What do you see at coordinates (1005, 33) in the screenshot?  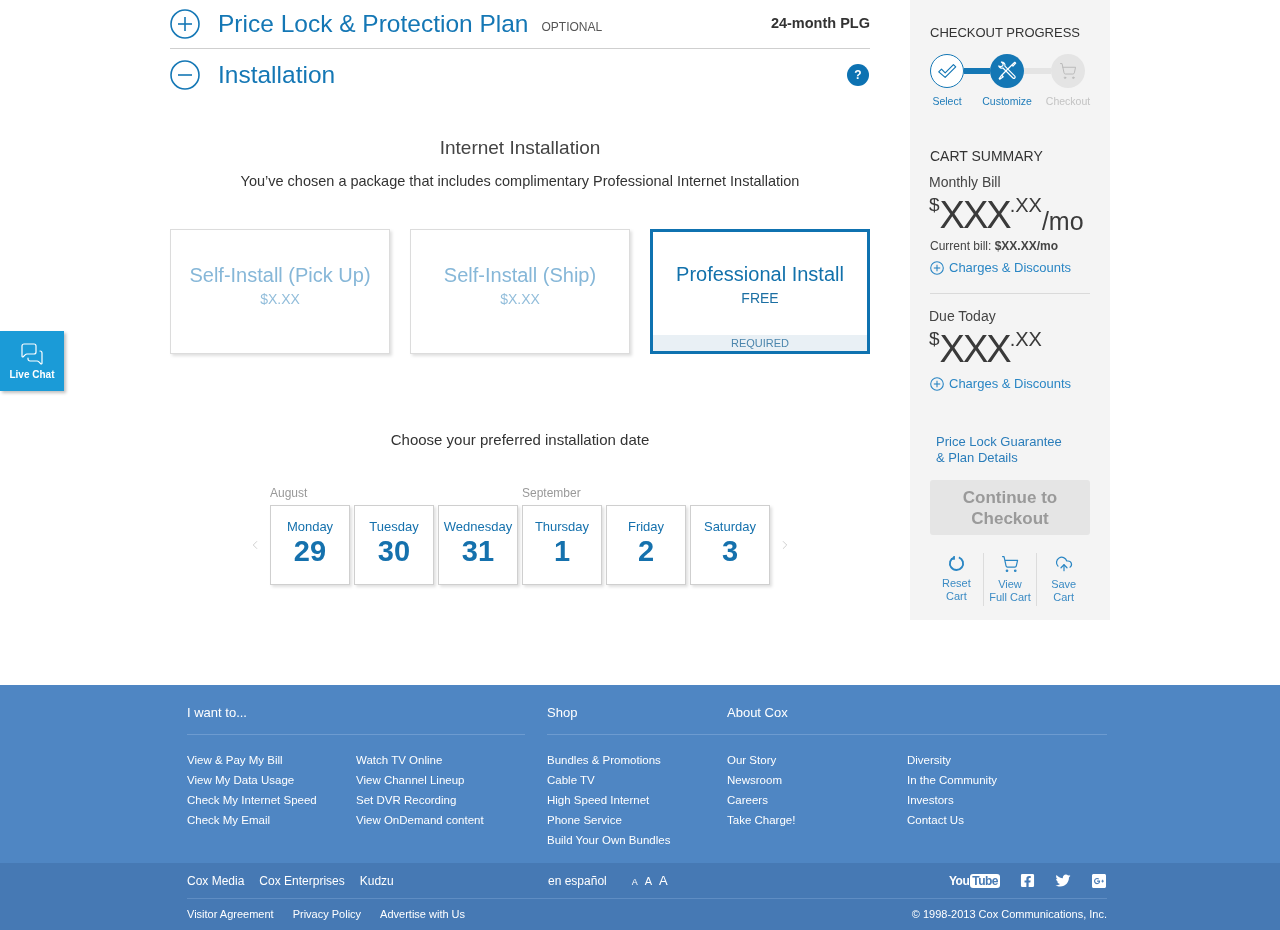 I see `progress-title: CHECKOUT PROGRESS` at bounding box center [1005, 33].